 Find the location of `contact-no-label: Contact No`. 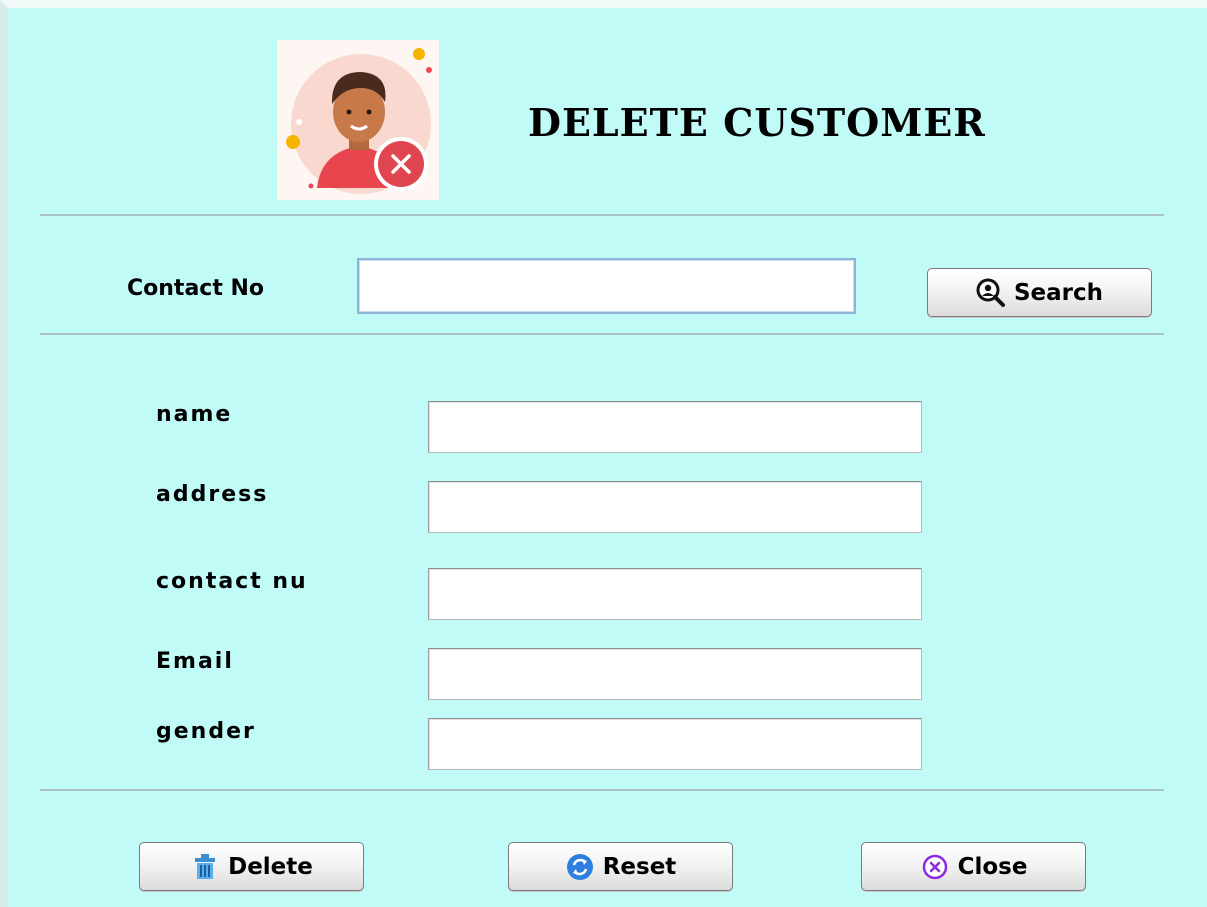

contact-no-label: Contact No is located at coordinates (196, 288).